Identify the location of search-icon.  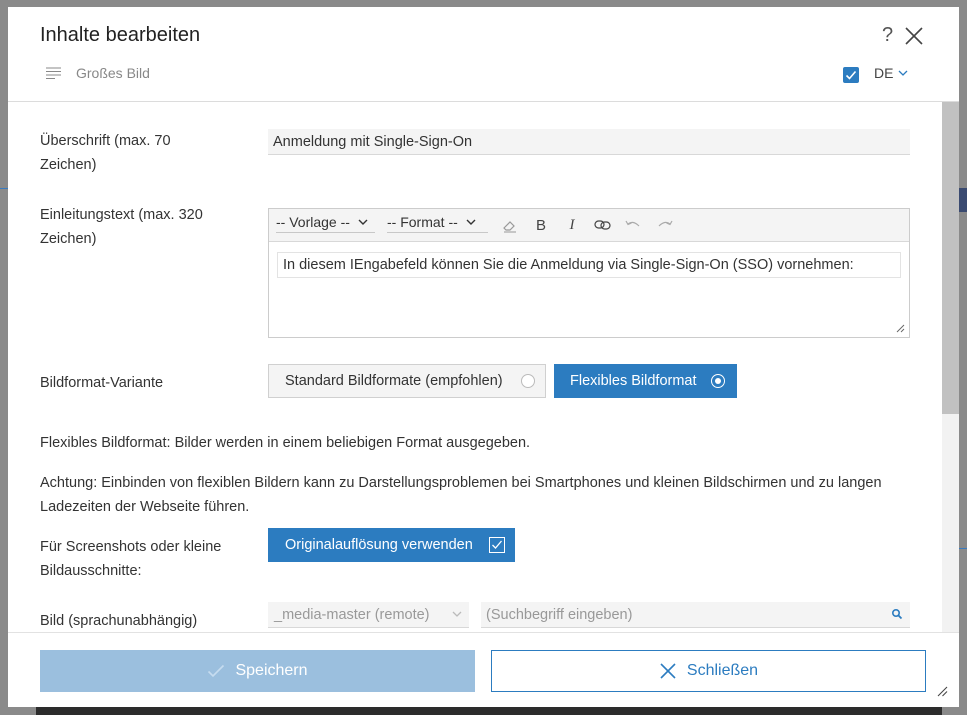
(897, 614).